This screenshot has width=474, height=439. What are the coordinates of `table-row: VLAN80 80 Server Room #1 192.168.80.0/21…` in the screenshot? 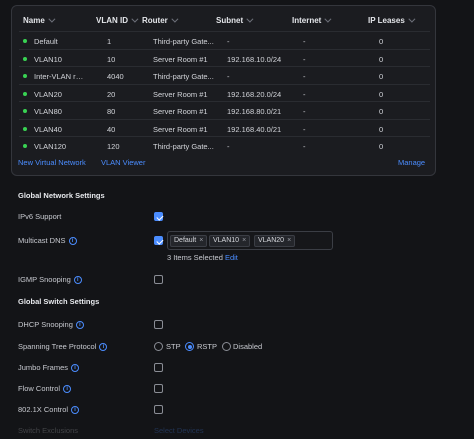 It's located at (224, 110).